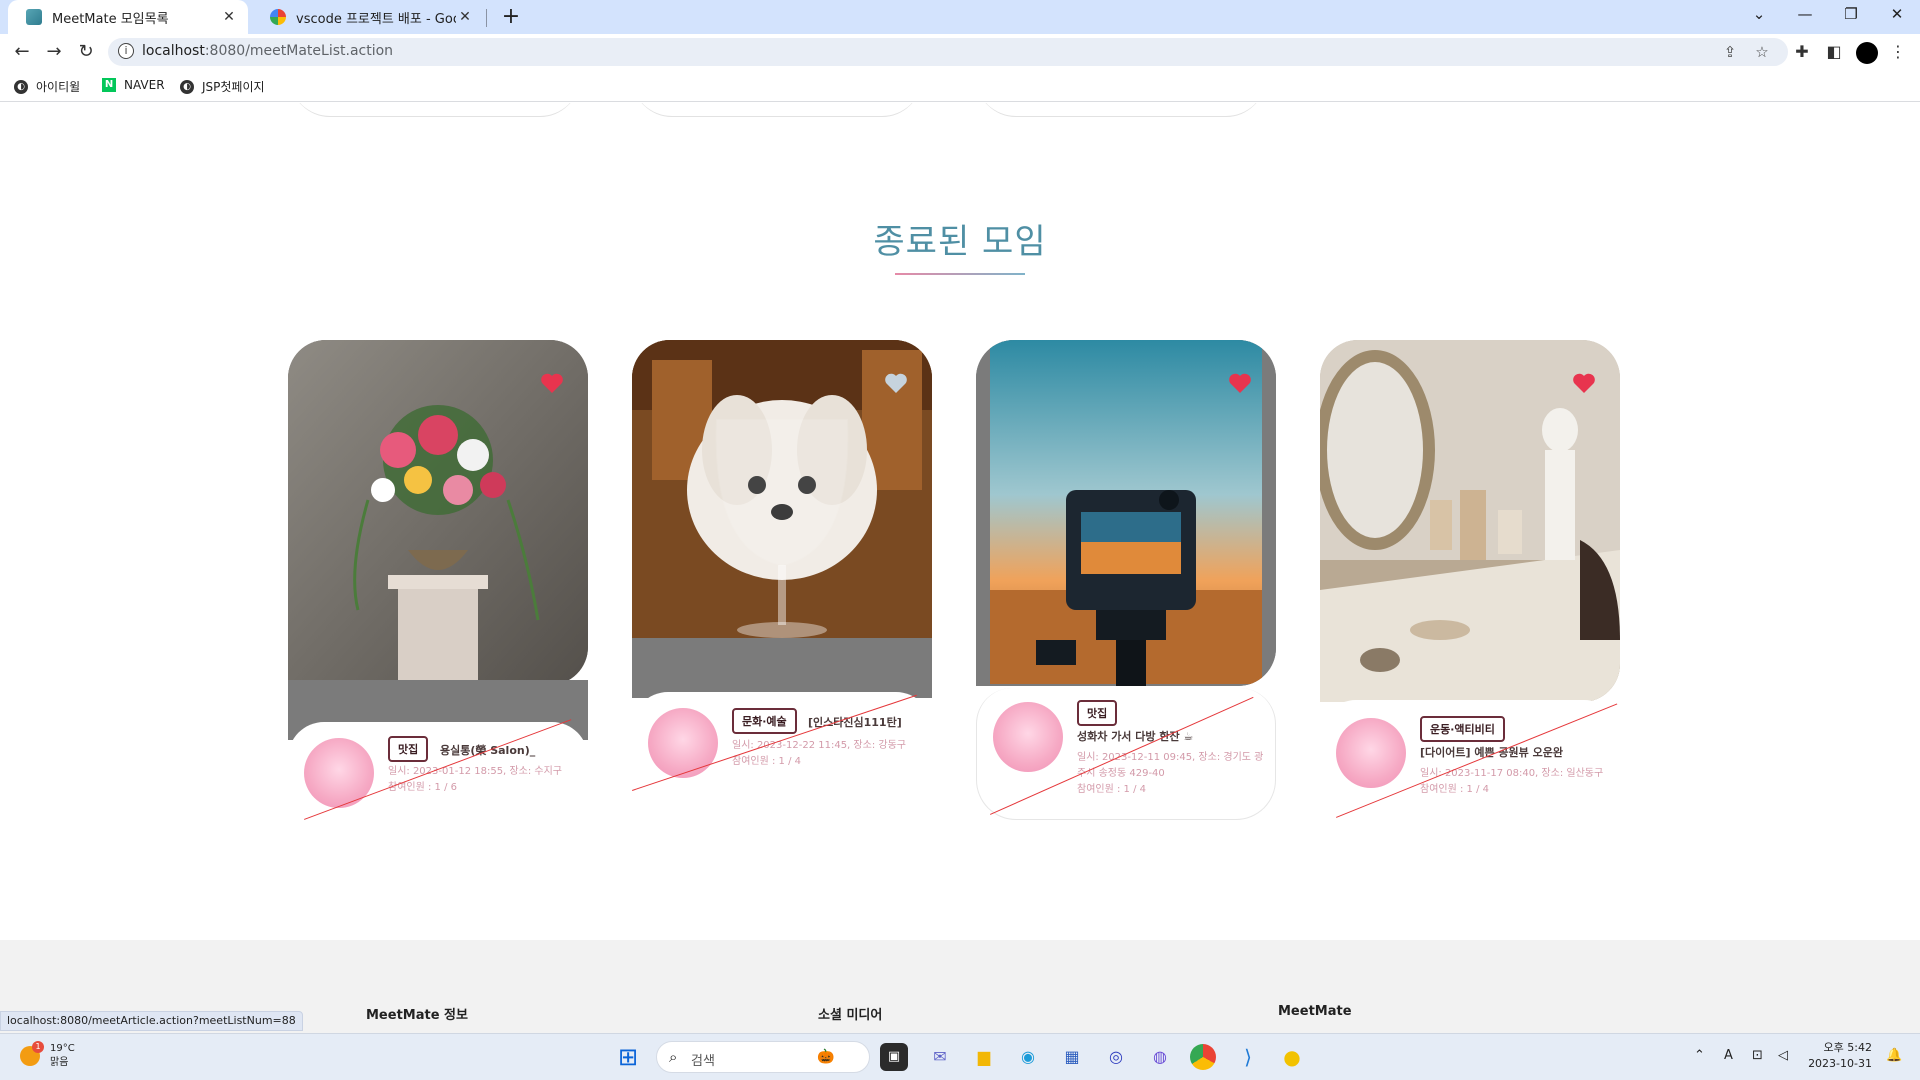 This screenshot has height=1080, width=1920. Describe the element at coordinates (144, 85) in the screenshot. I see `bookmark-label: NAVER` at that location.